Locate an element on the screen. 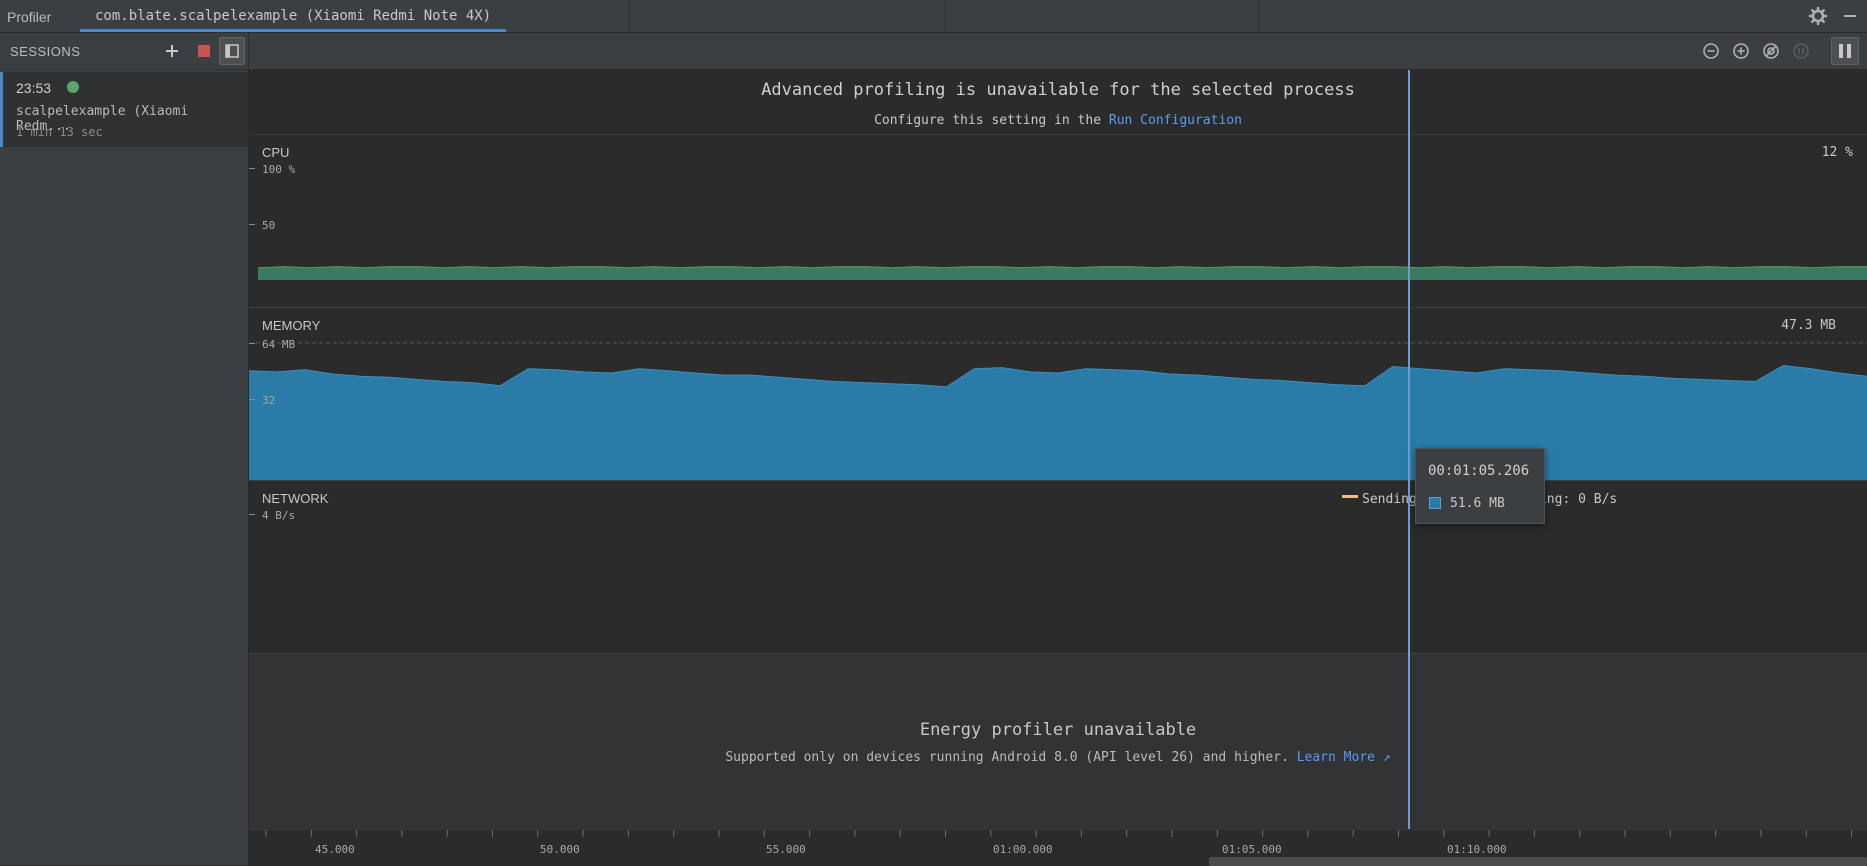 The width and height of the screenshot is (1867, 866). timeline-label: 45.000 is located at coordinates (335, 849).